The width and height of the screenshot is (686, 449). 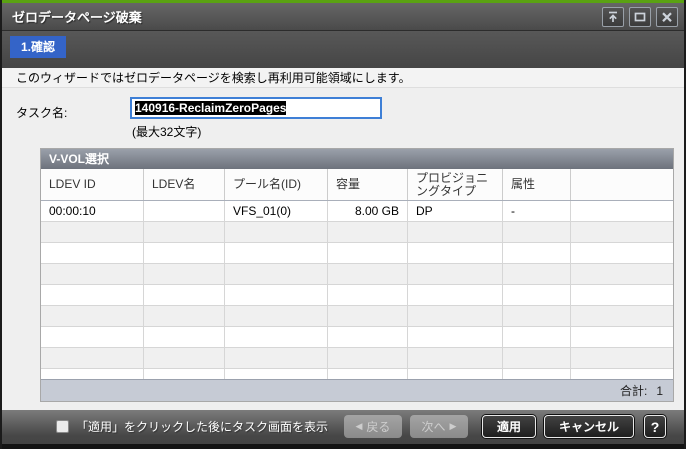 I want to click on total-value: 1, so click(x=659, y=390).